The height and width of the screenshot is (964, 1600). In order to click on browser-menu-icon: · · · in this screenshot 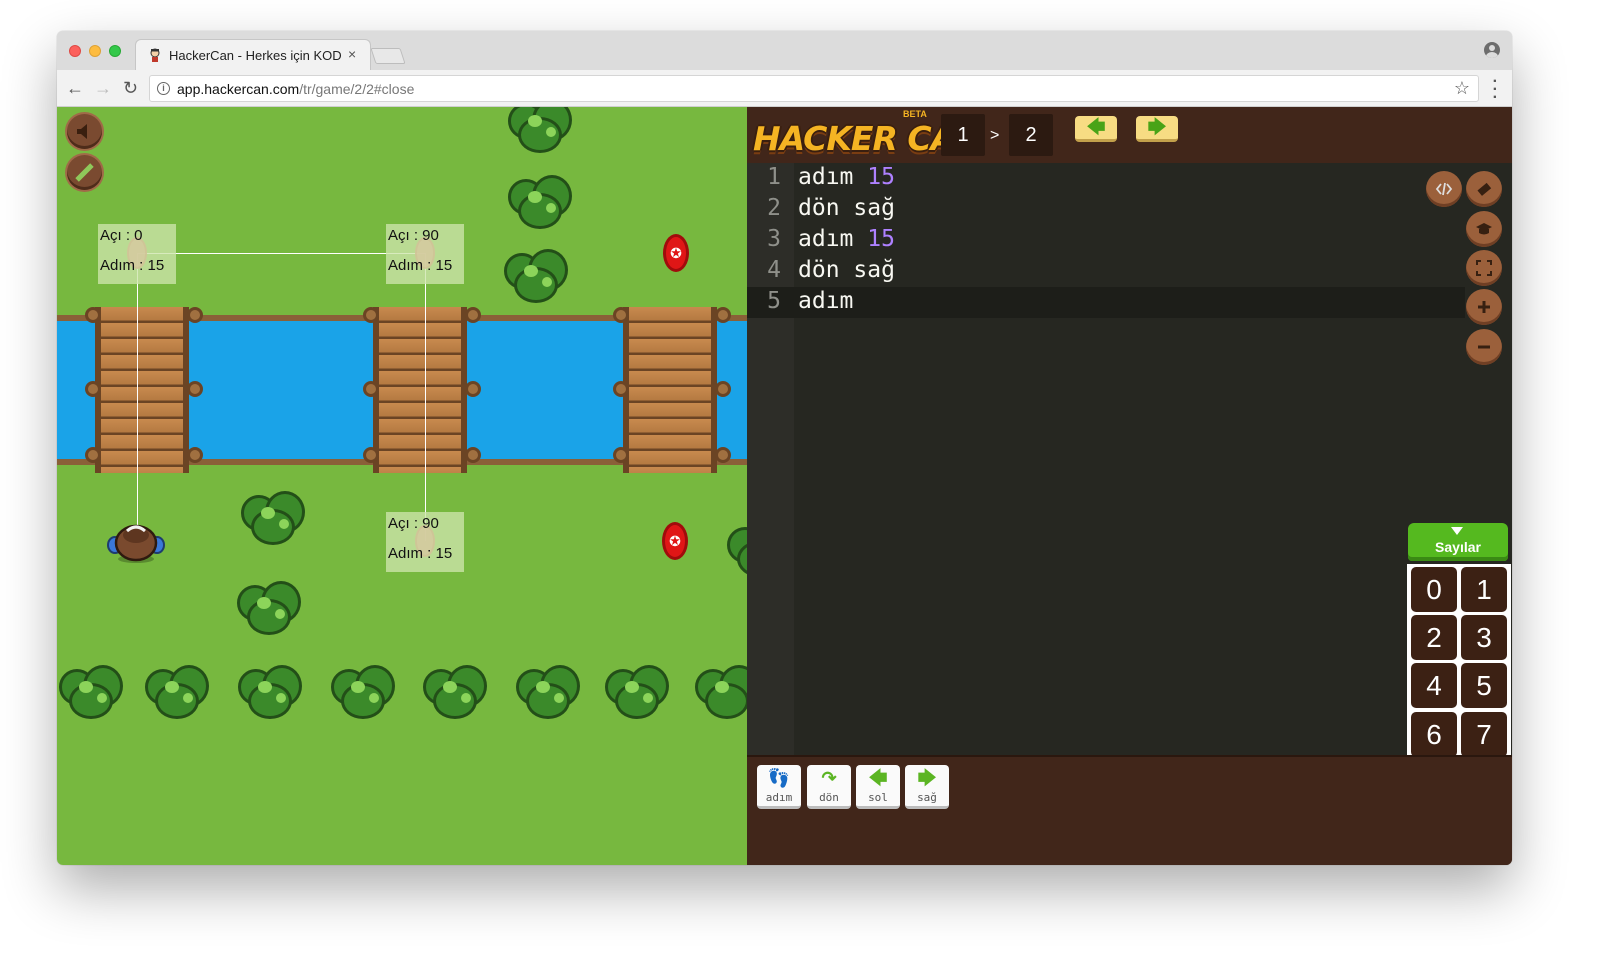, I will do `click(1495, 90)`.